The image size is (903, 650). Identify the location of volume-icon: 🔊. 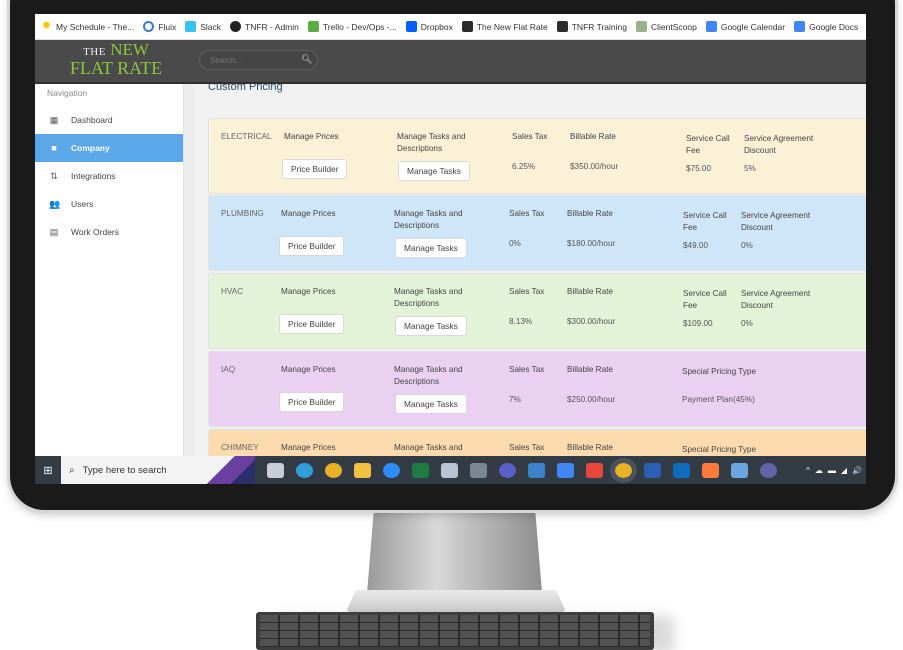
(857, 470).